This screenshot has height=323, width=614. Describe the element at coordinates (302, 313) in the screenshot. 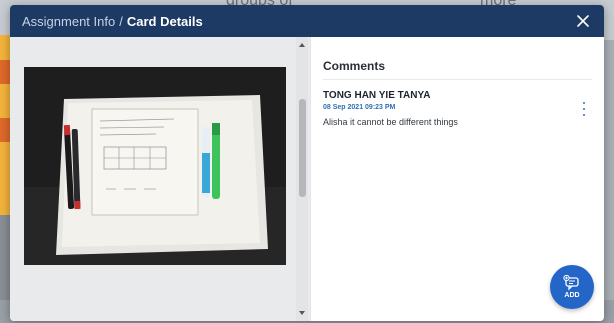

I see `scroll-down-arrow-icon` at that location.